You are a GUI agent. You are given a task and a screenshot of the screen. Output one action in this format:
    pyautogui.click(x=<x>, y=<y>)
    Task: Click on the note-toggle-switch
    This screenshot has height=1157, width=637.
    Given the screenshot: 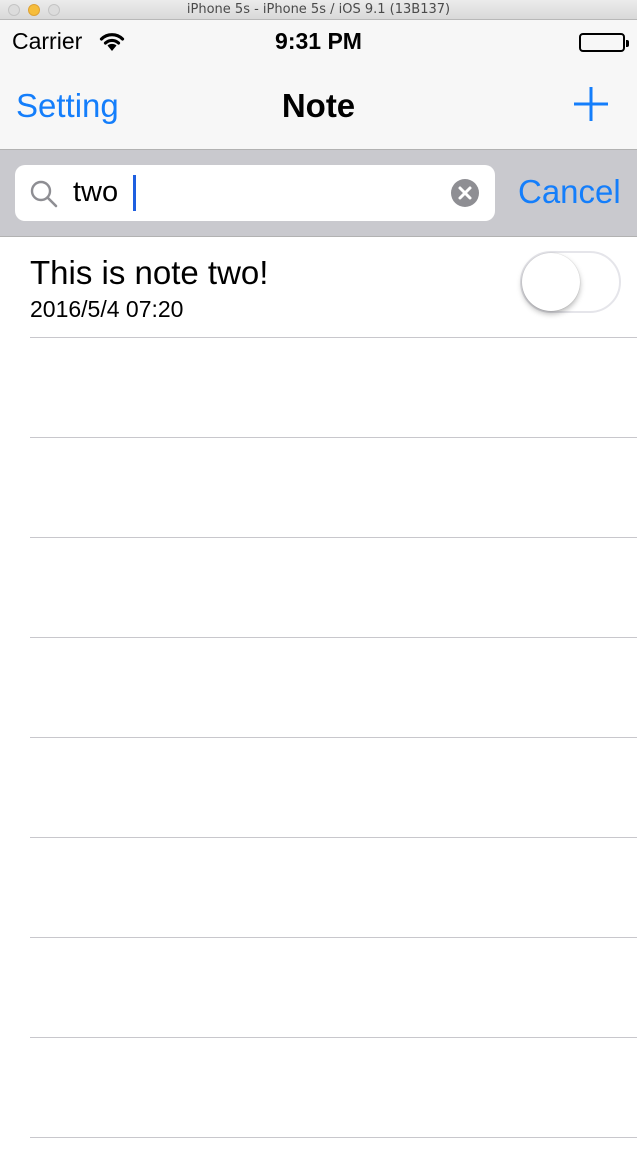 What is the action you would take?
    pyautogui.click(x=570, y=282)
    